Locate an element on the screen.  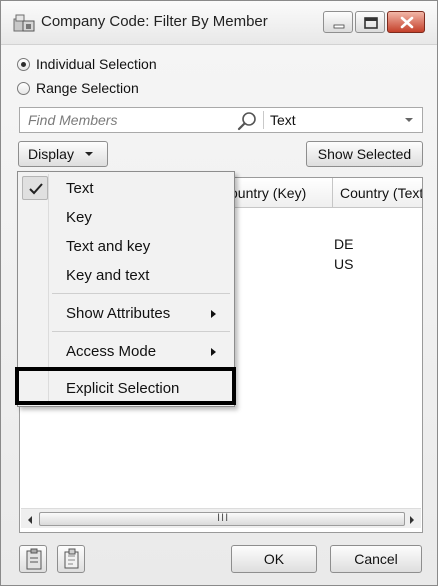
maximize-icon is located at coordinates (371, 23).